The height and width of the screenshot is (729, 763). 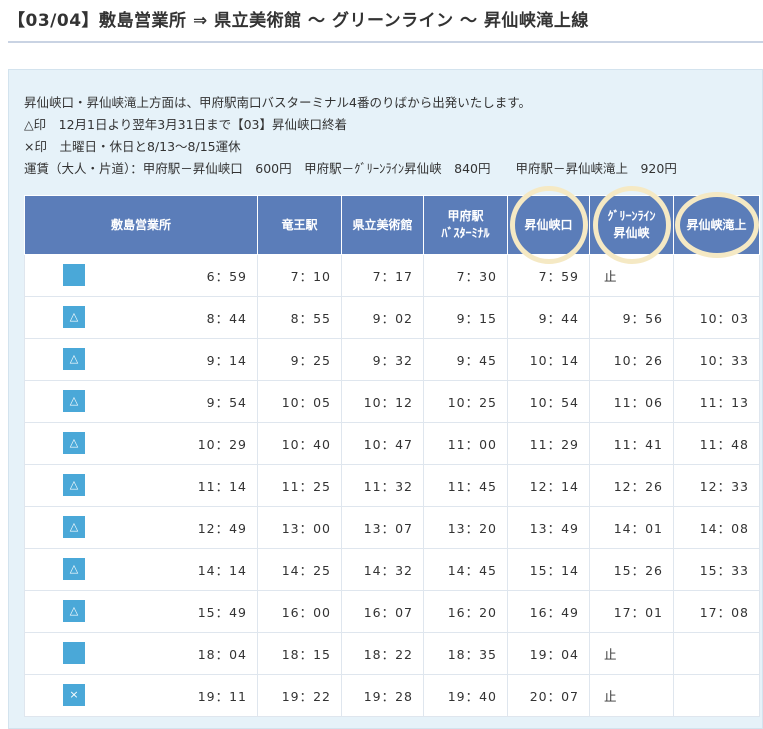 I want to click on col-header-label: 竜王駅, so click(x=299, y=224).